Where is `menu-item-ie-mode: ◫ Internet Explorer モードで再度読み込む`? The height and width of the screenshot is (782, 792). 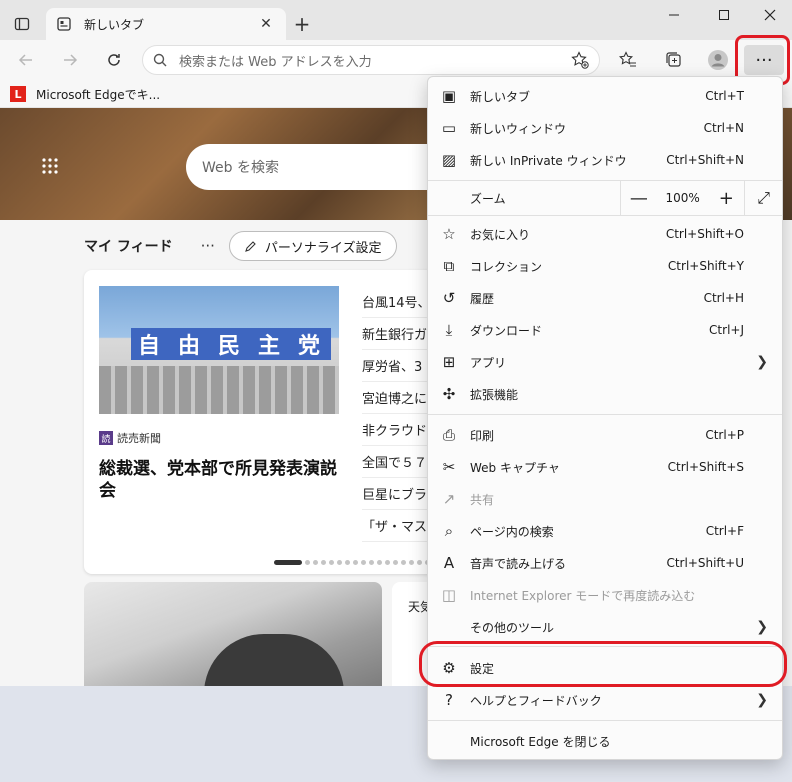 menu-item-ie-mode: ◫ Internet Explorer モードで再度読み込む is located at coordinates (605, 595).